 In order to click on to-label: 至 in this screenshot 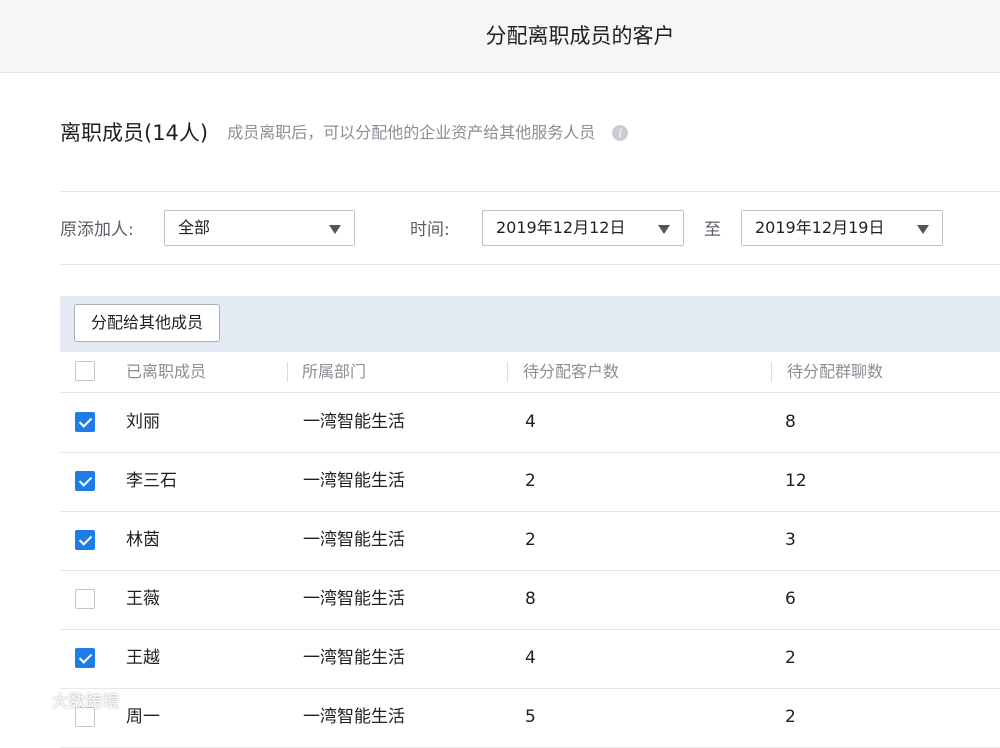, I will do `click(712, 230)`.